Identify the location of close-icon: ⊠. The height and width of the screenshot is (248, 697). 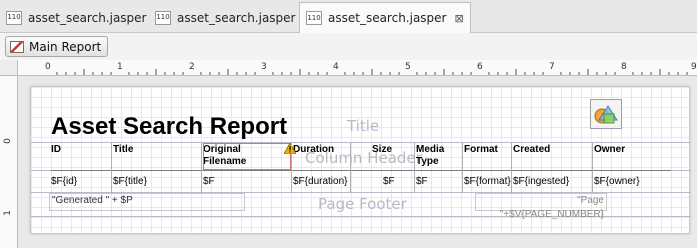
(459, 18).